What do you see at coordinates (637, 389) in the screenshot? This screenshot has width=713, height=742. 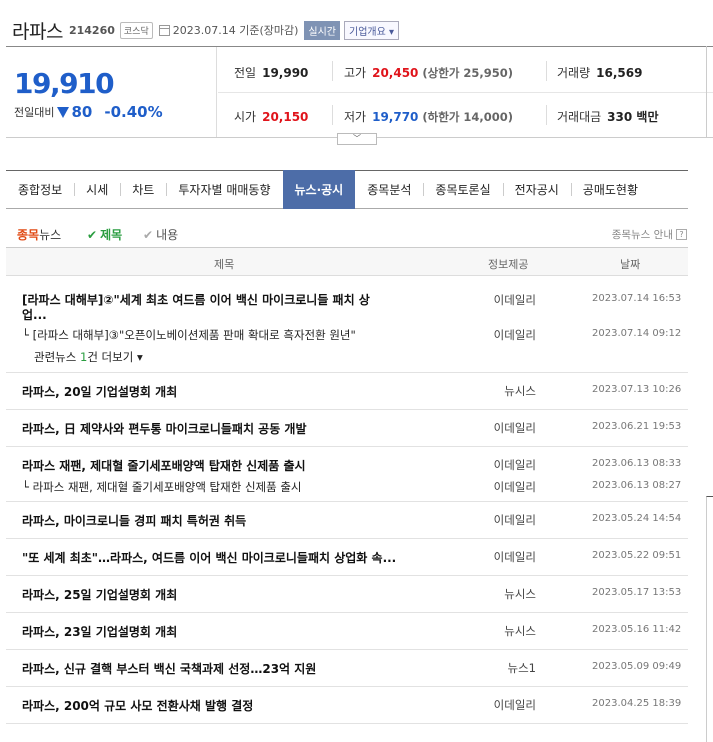 I see `news-date: 2023.07.13 10:26` at bounding box center [637, 389].